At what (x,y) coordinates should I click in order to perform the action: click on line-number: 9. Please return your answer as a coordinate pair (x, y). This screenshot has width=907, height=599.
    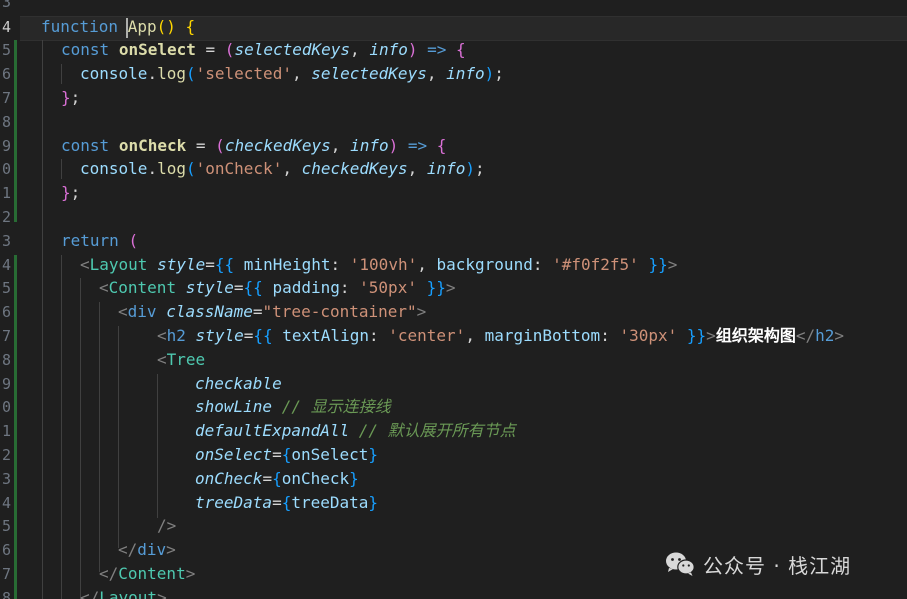
    Looking at the image, I should click on (6, 146).